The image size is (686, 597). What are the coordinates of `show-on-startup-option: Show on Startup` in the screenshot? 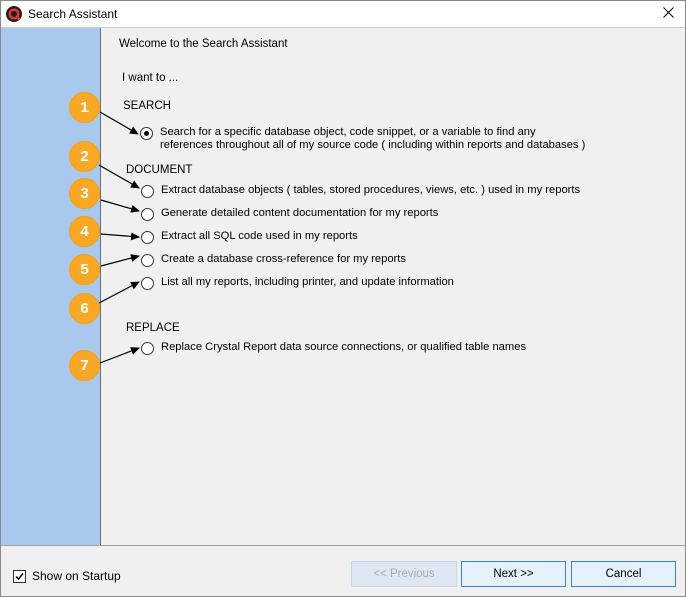 It's located at (67, 576).